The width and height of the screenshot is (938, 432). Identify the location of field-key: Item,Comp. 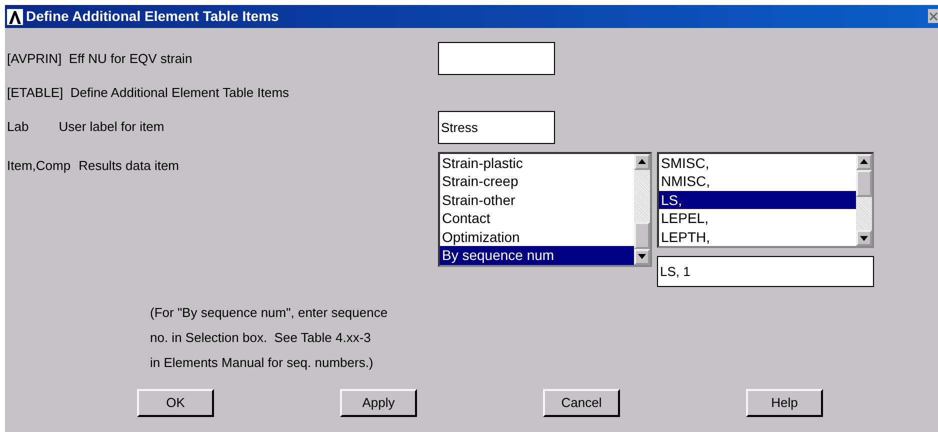
(39, 165).